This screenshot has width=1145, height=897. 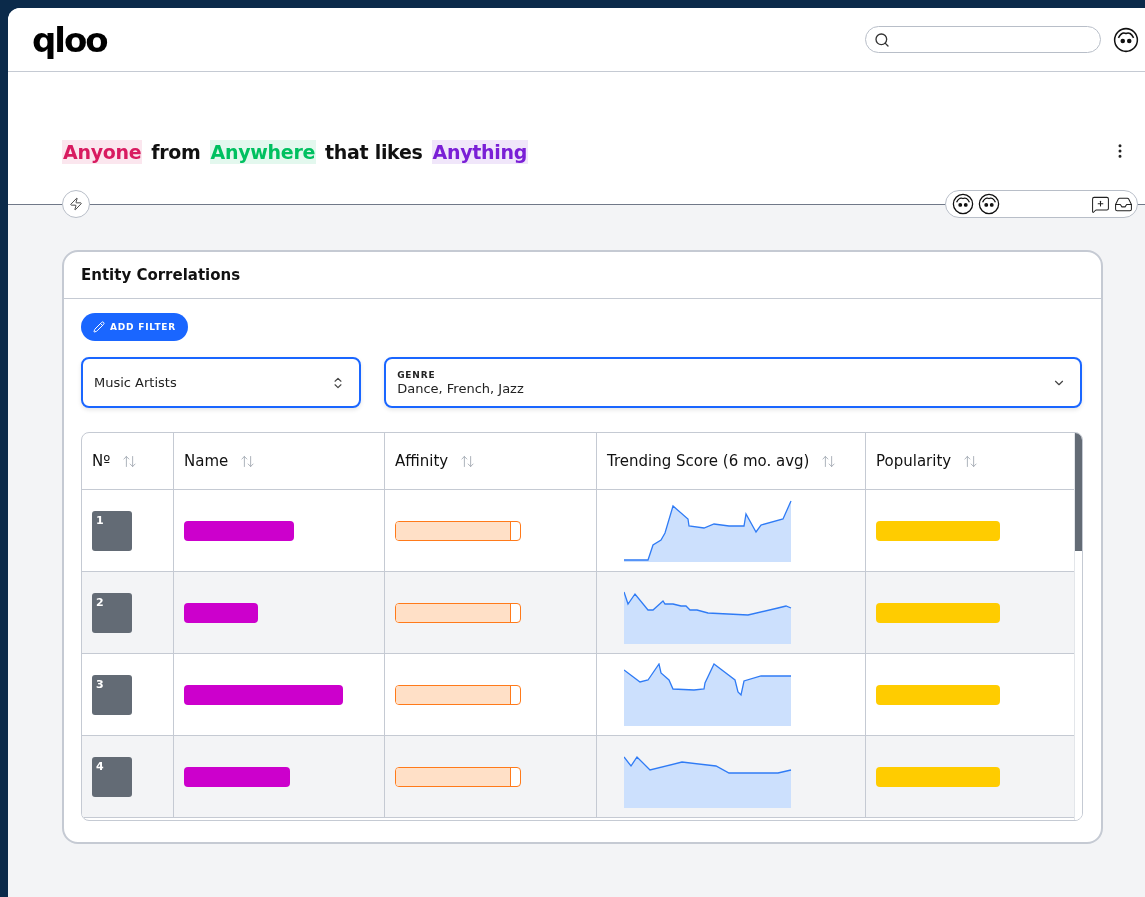 What do you see at coordinates (112, 530) in the screenshot?
I see `rank-badge: 1` at bounding box center [112, 530].